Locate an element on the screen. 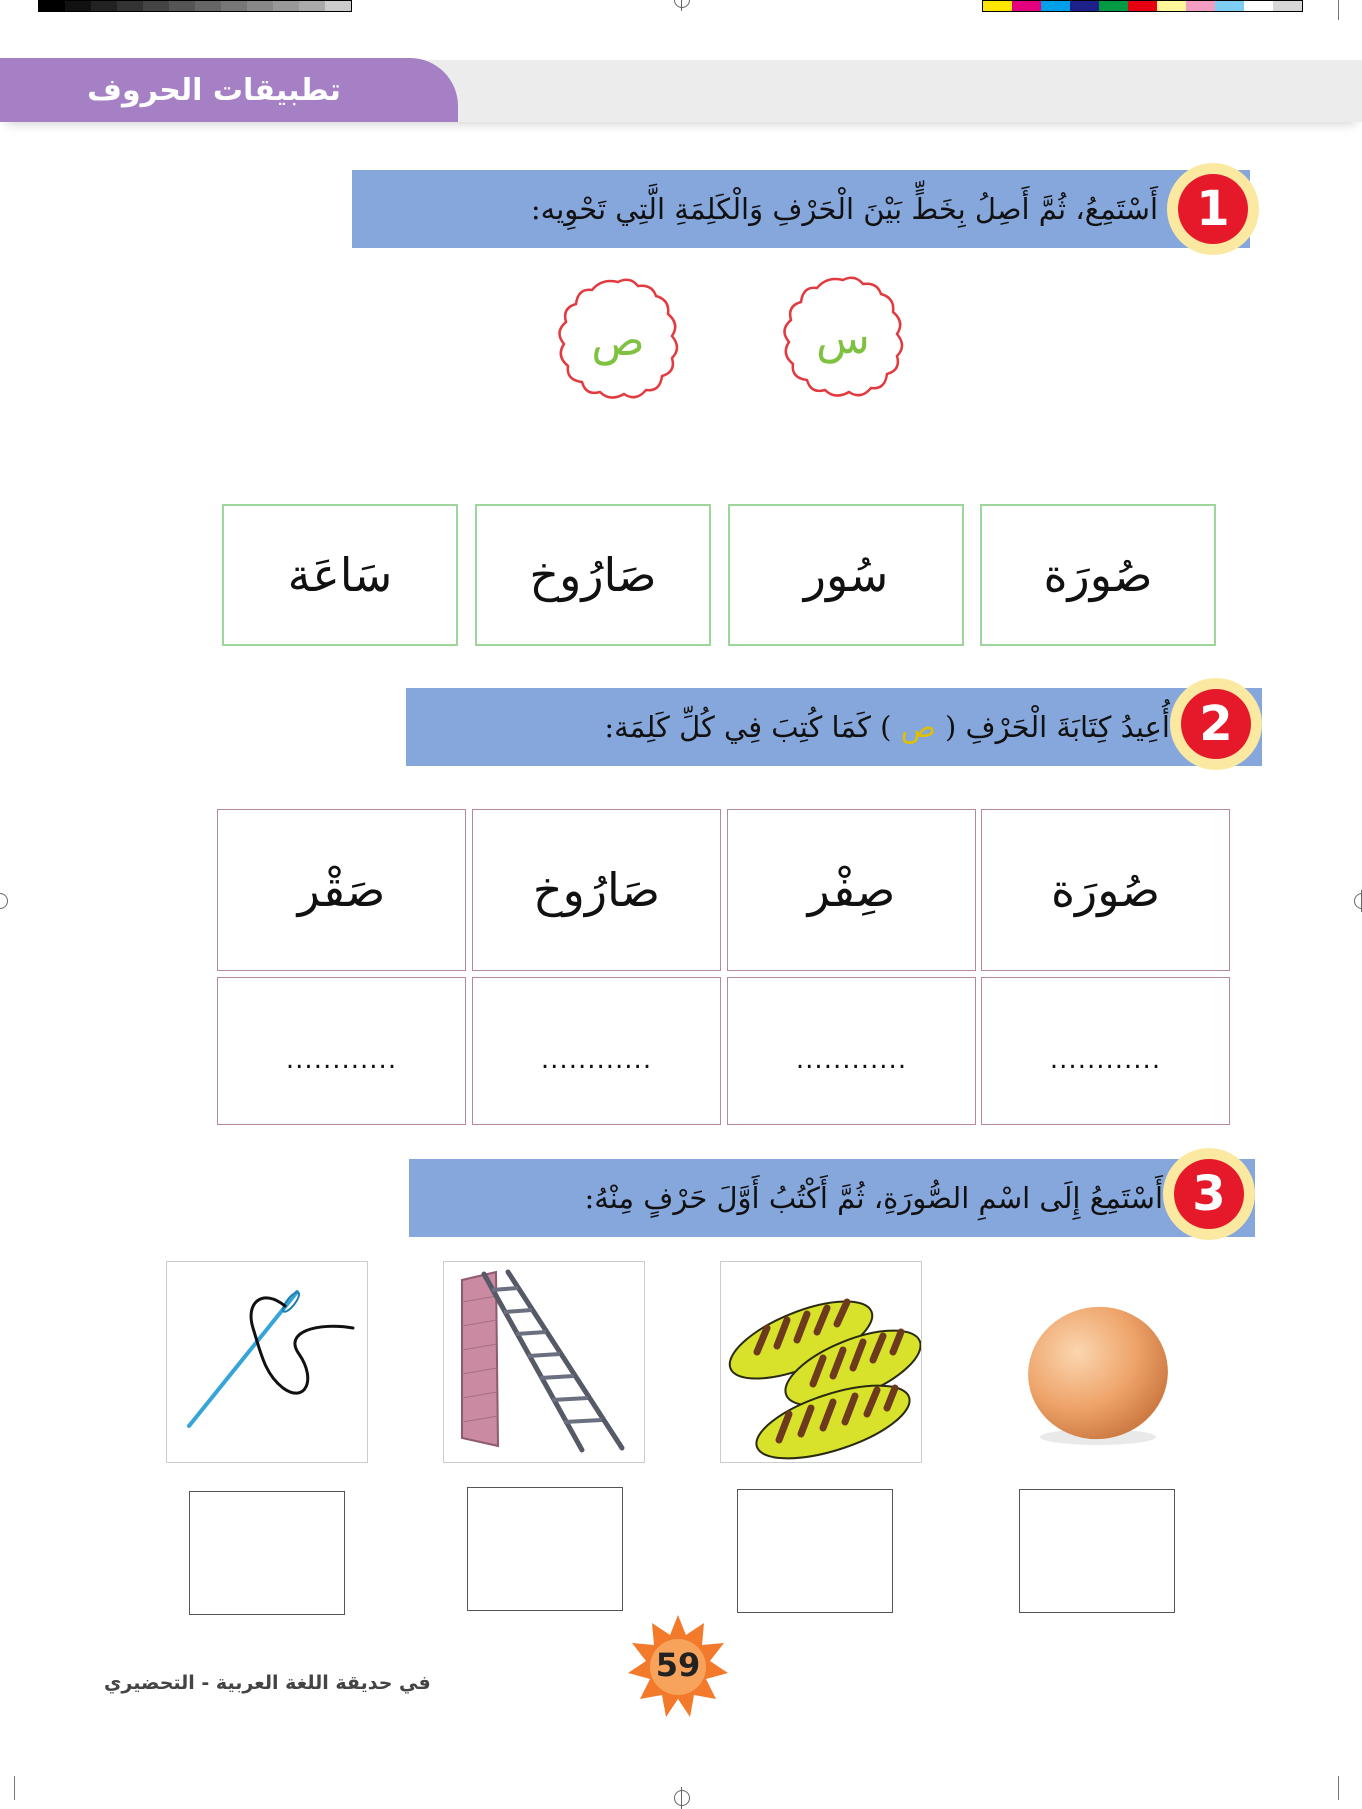 This screenshot has width=1362, height=1809. model-word-box-4: صَقْر is located at coordinates (341, 890).